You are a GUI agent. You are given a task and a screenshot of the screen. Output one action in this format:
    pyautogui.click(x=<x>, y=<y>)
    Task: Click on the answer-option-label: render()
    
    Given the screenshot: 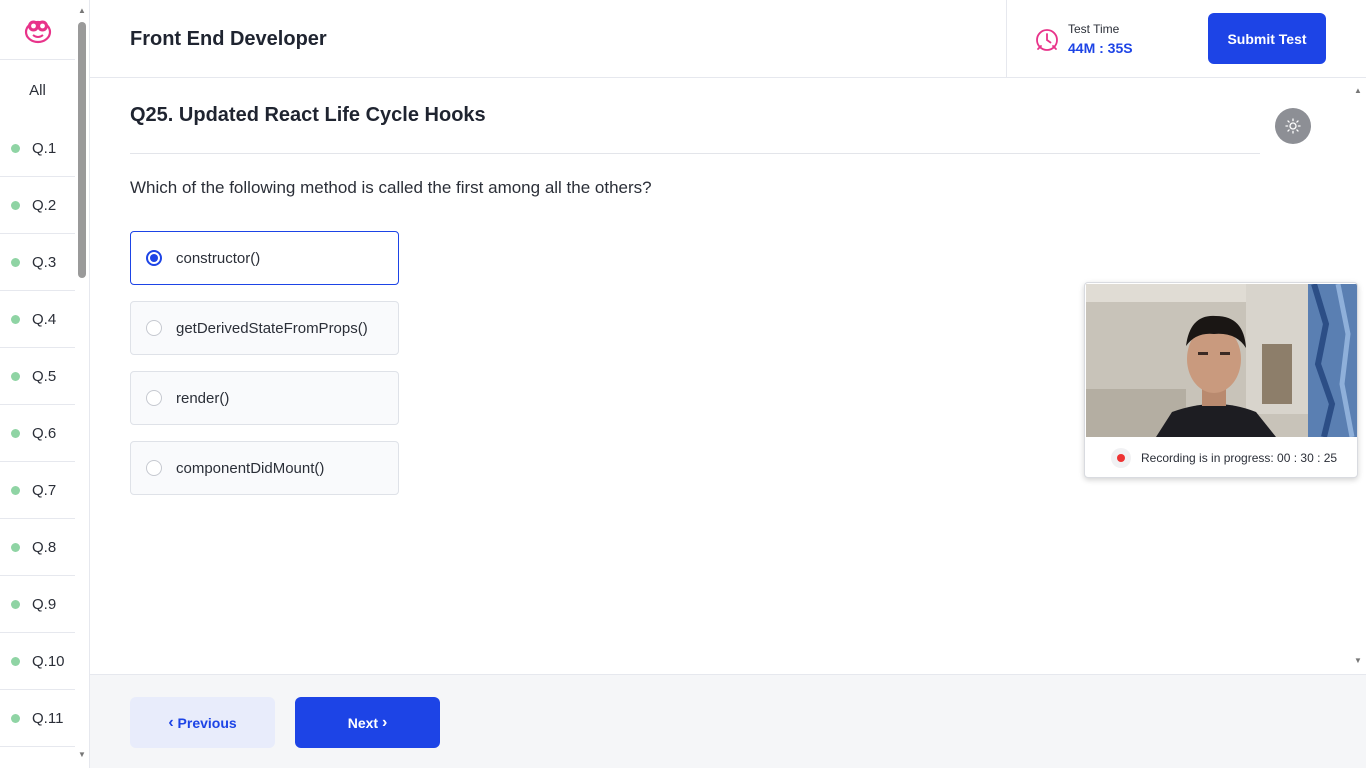 What is the action you would take?
    pyautogui.click(x=203, y=398)
    